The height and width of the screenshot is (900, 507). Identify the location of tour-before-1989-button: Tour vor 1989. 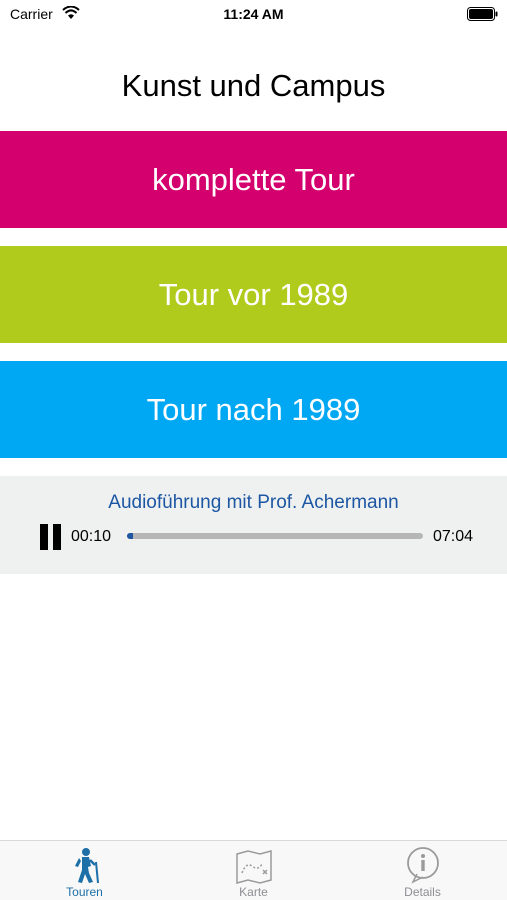
(253, 294).